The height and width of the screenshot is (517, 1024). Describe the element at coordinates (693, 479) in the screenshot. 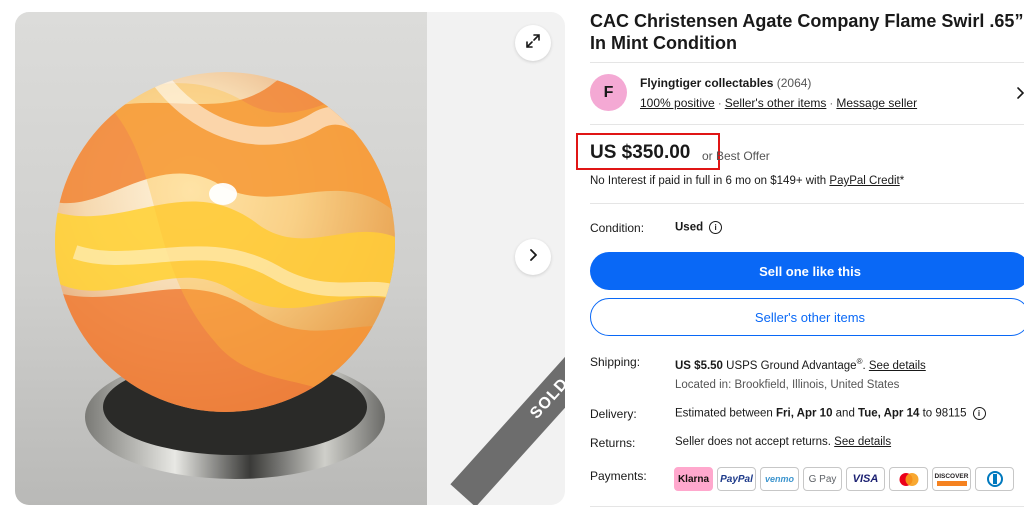

I see `klarna-icon: Klarna` at that location.